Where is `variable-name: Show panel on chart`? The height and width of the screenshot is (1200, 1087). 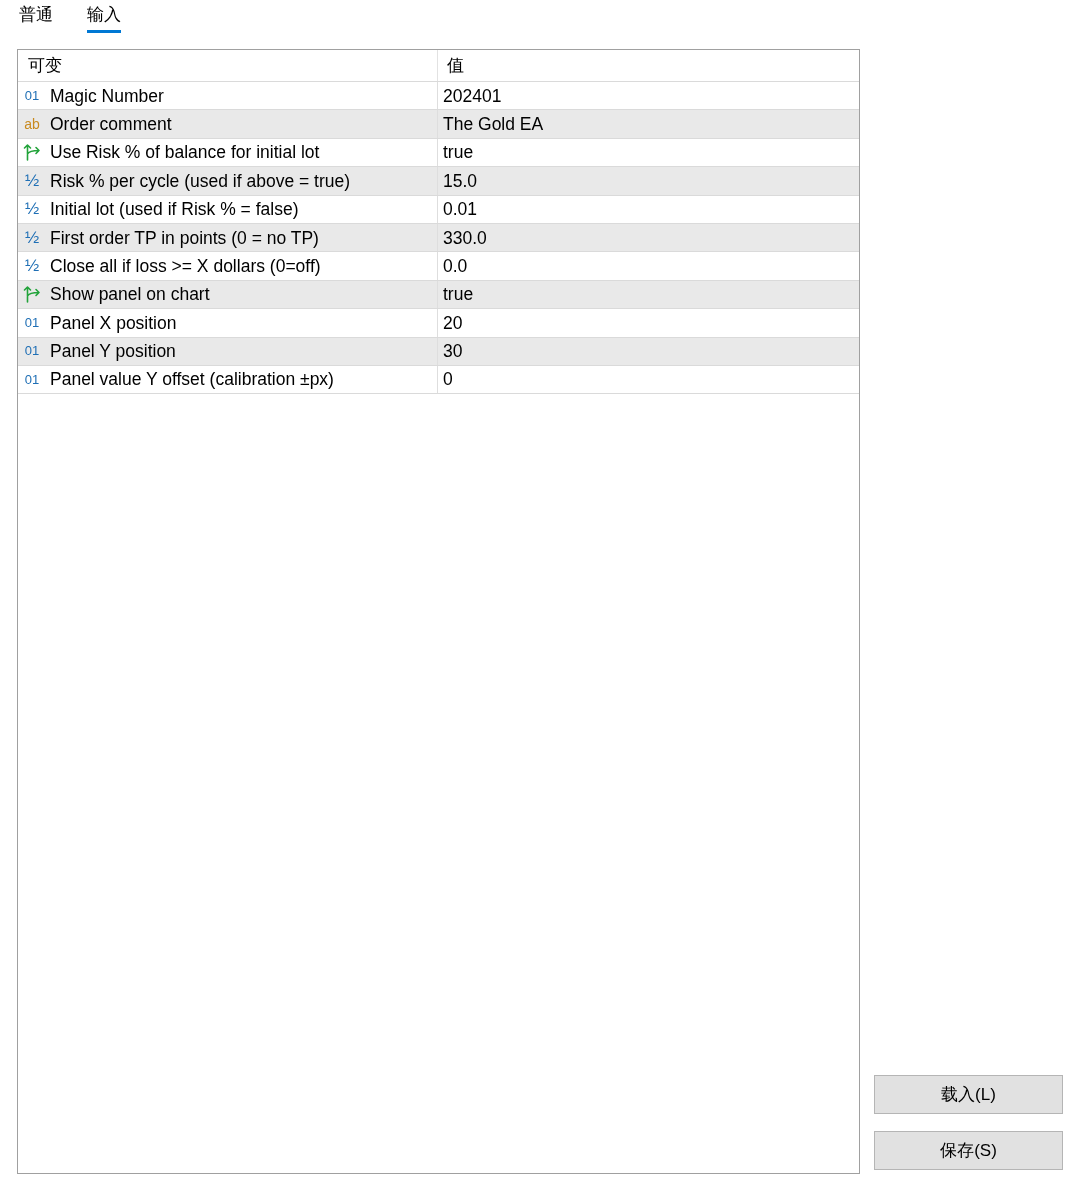
variable-name: Show panel on chart is located at coordinates (130, 295).